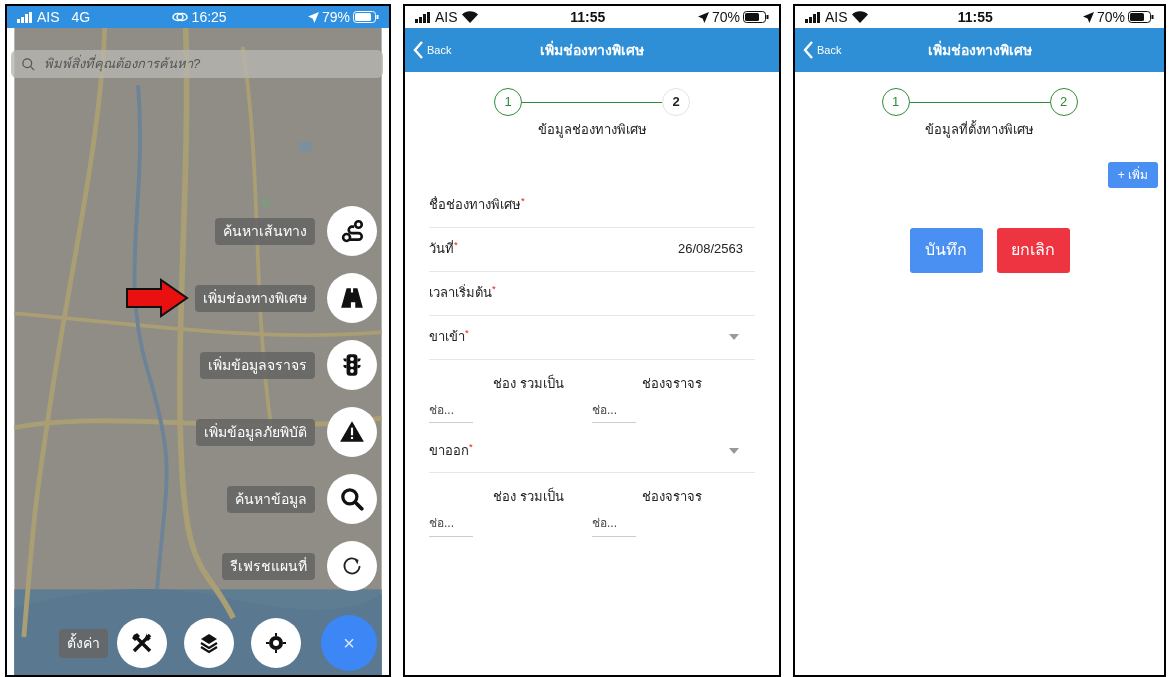 The width and height of the screenshot is (1171, 677). What do you see at coordinates (710, 249) in the screenshot?
I see `field-value: 26/08/2563` at bounding box center [710, 249].